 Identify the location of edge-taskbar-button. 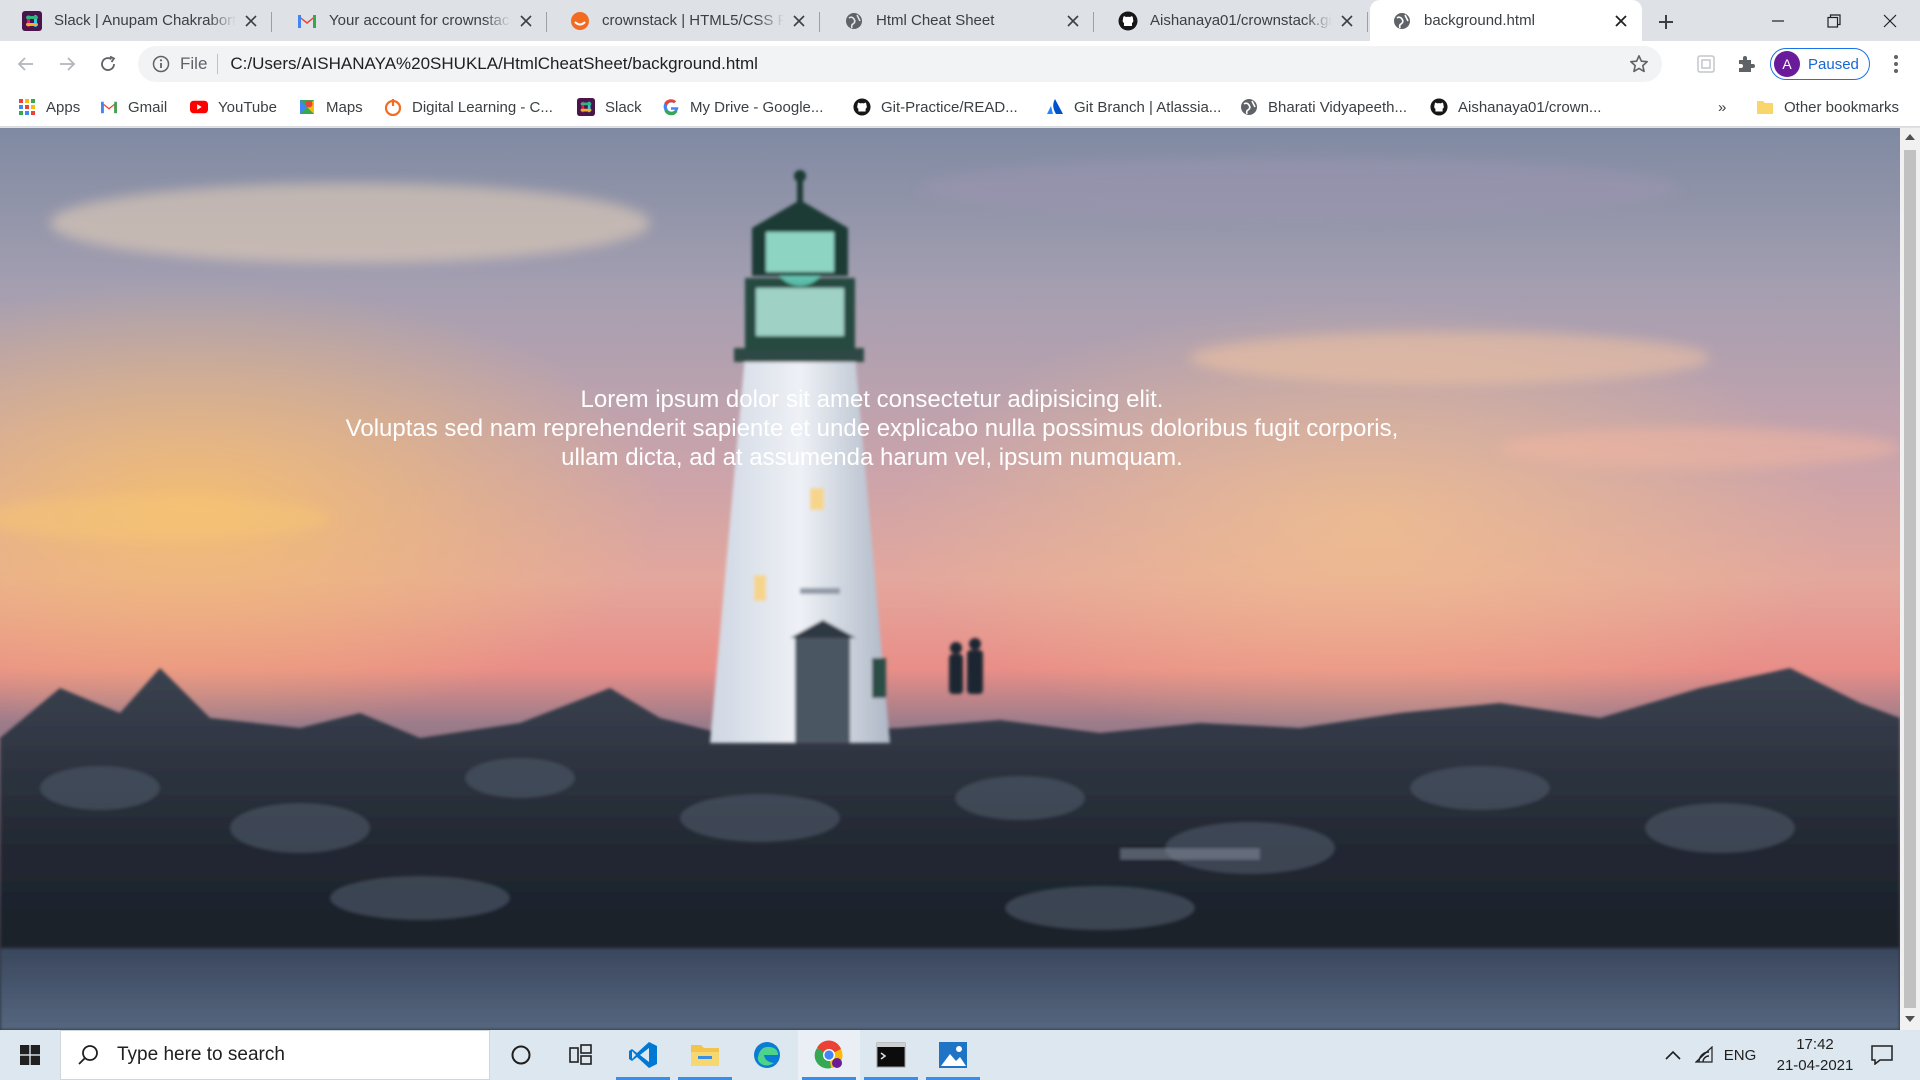
(767, 1055).